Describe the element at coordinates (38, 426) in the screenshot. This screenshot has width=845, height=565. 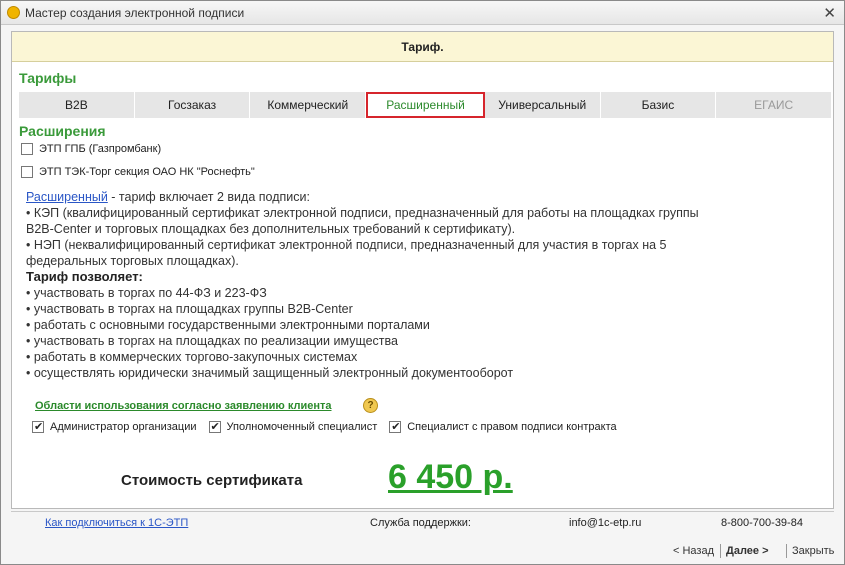
I see `checkbox-admin` at that location.